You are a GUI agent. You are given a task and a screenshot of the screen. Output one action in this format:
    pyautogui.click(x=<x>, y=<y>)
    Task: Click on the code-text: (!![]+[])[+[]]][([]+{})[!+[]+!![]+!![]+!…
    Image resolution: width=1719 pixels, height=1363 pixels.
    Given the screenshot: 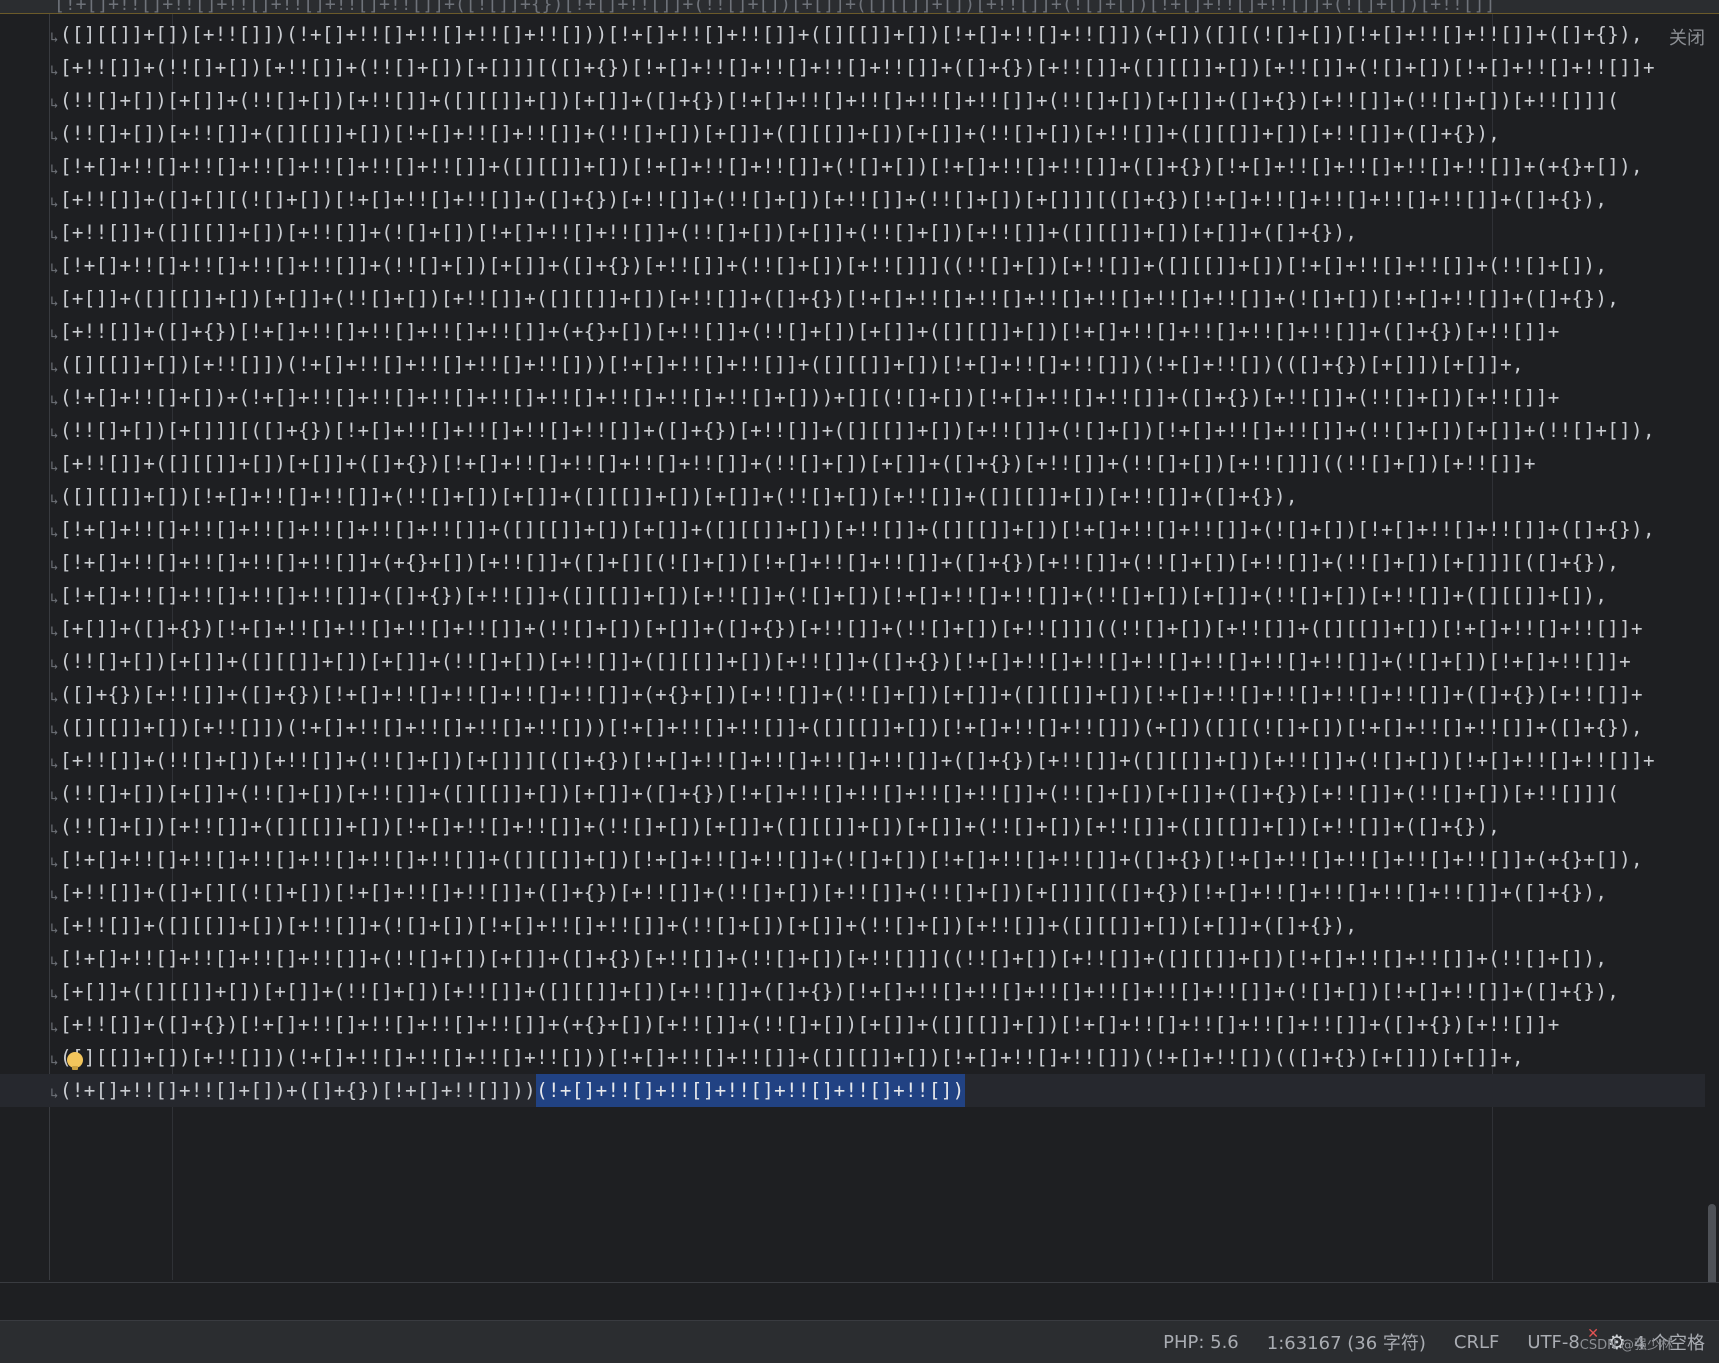 What is the action you would take?
    pyautogui.click(x=857, y=430)
    